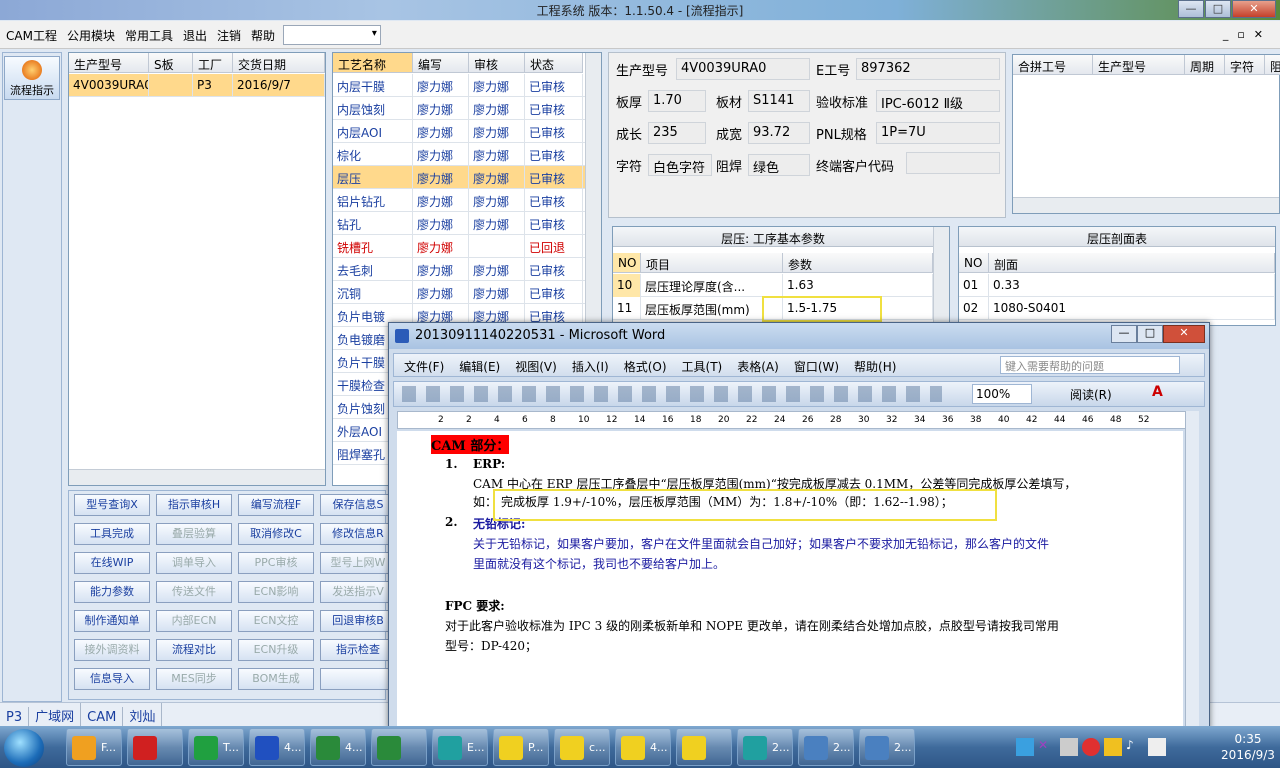 The image size is (1280, 768). Describe the element at coordinates (1135, 747) in the screenshot. I see `tray-volume-icon: ♪` at that location.